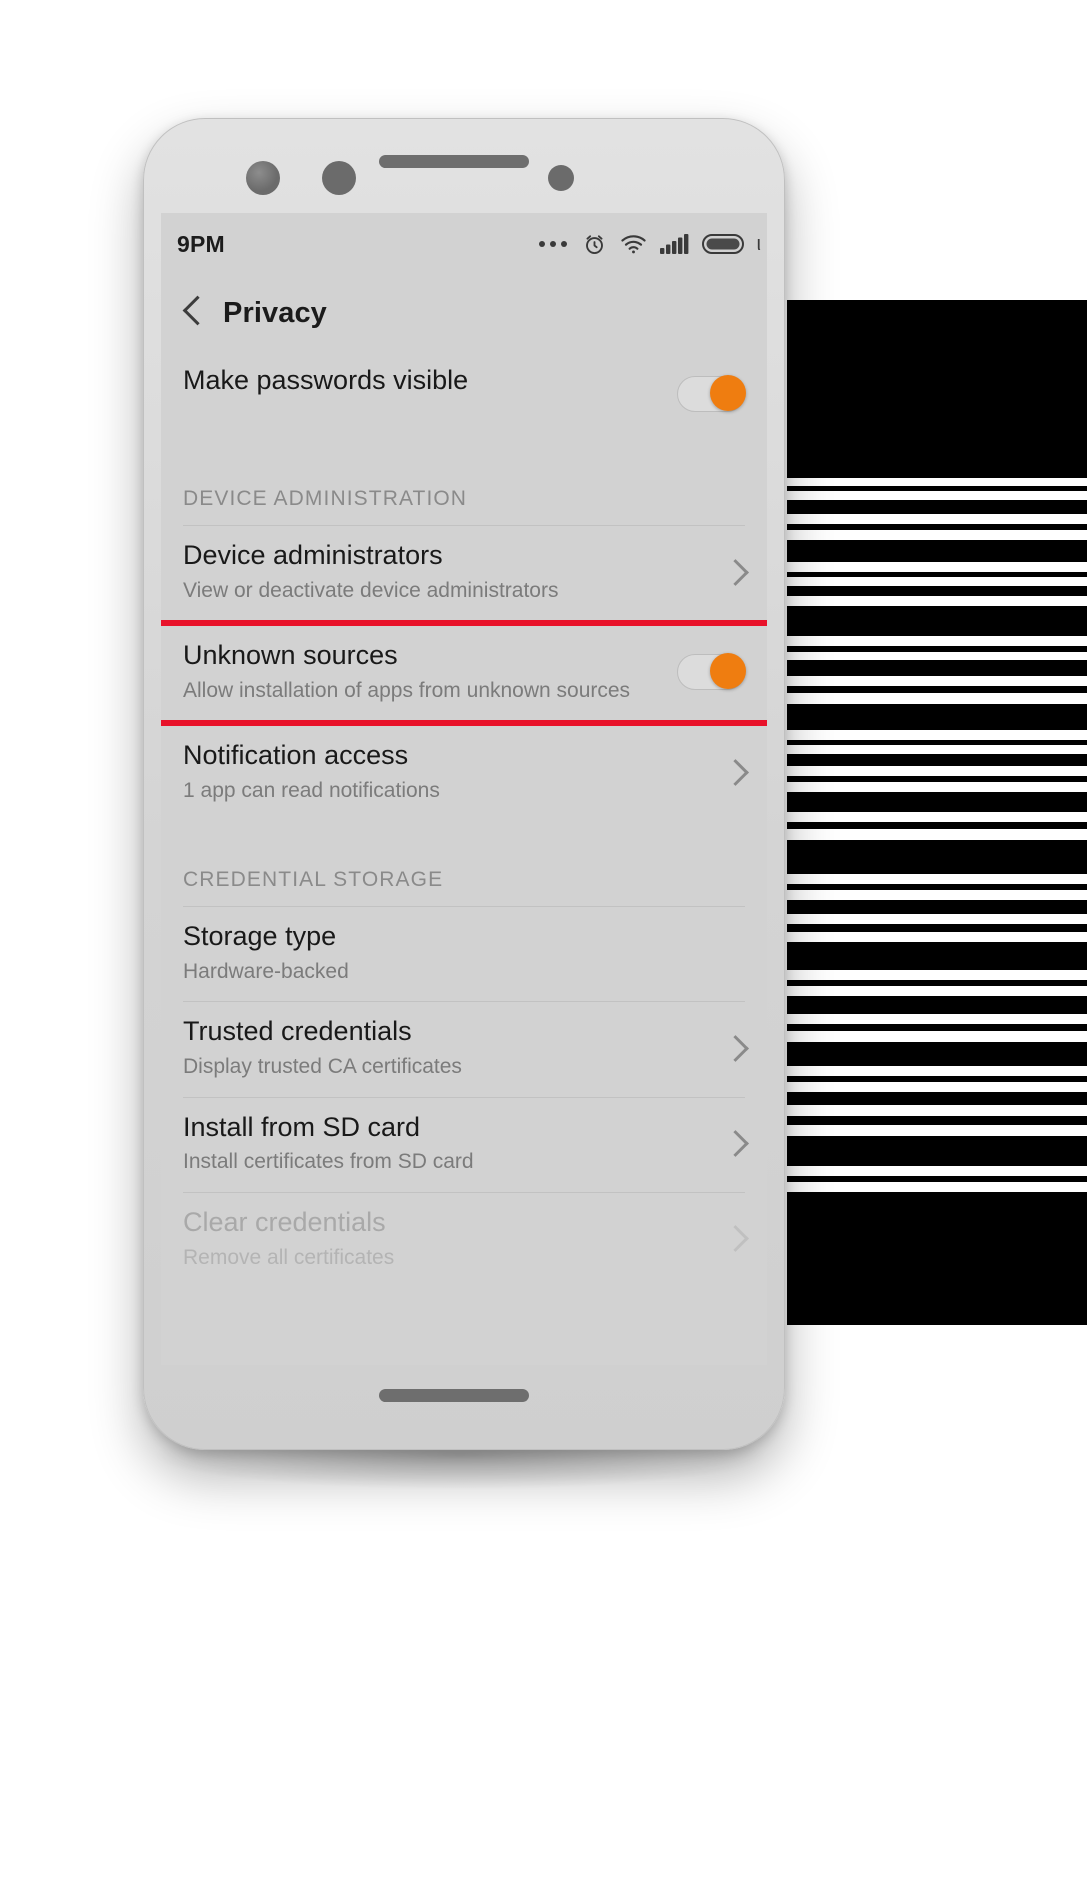 This screenshot has height=1900, width=1087. I want to click on row-text: Storage type Hardware-backed, so click(464, 953).